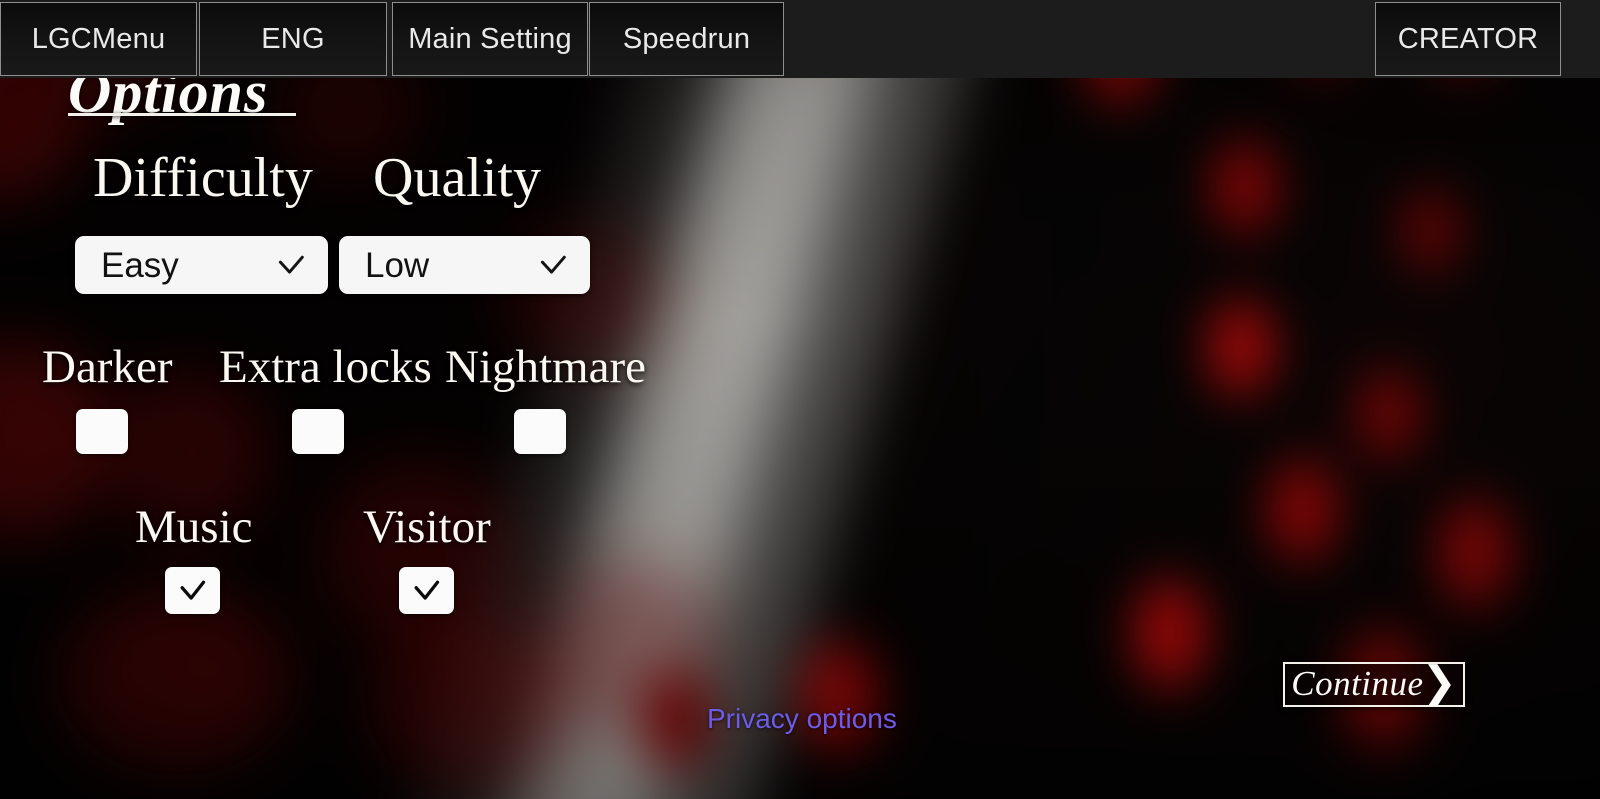  What do you see at coordinates (545, 367) in the screenshot?
I see `nightmare-label: Nightmare` at bounding box center [545, 367].